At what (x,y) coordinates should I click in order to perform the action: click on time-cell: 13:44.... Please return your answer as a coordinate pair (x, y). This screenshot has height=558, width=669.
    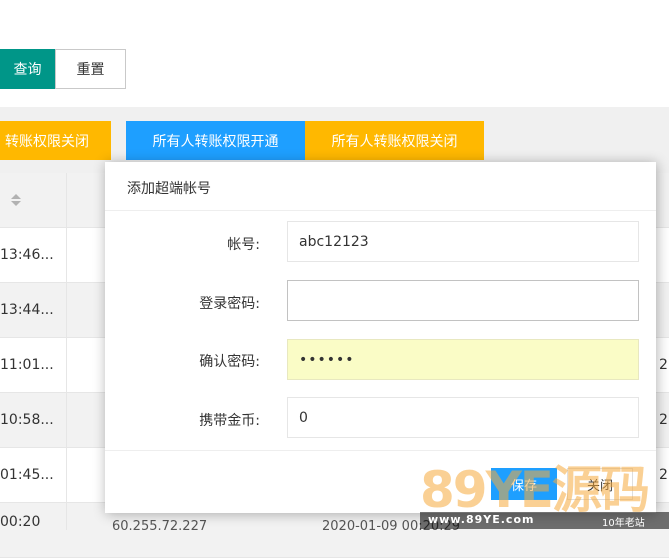
    Looking at the image, I should click on (27, 310).